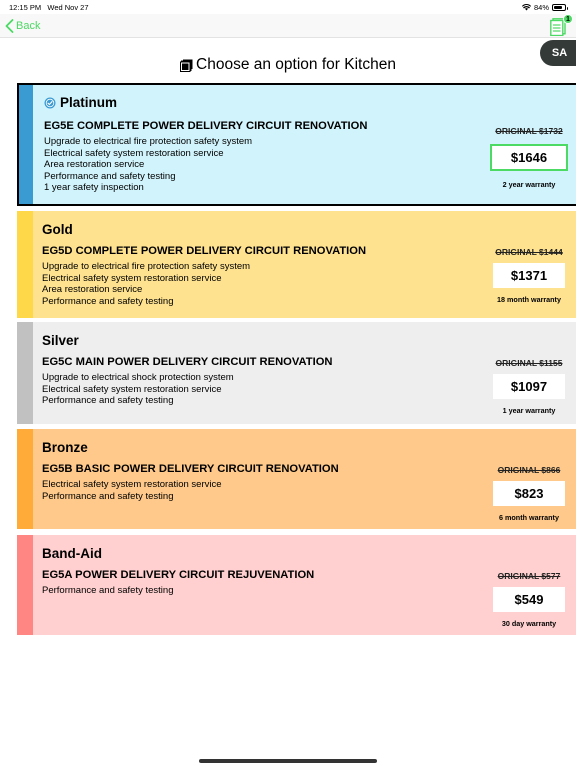 This screenshot has width=576, height=768. I want to click on warranty-label: 2 year warranty, so click(529, 184).